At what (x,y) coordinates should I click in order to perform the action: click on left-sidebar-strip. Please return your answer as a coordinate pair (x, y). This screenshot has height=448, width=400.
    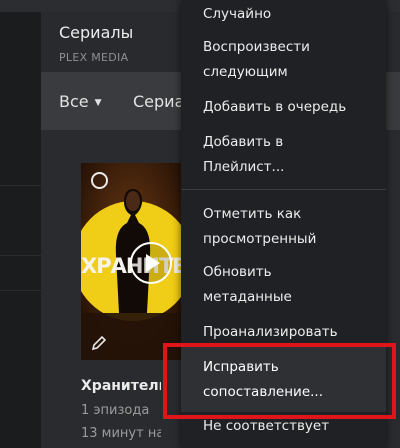
    Looking at the image, I should click on (20, 224).